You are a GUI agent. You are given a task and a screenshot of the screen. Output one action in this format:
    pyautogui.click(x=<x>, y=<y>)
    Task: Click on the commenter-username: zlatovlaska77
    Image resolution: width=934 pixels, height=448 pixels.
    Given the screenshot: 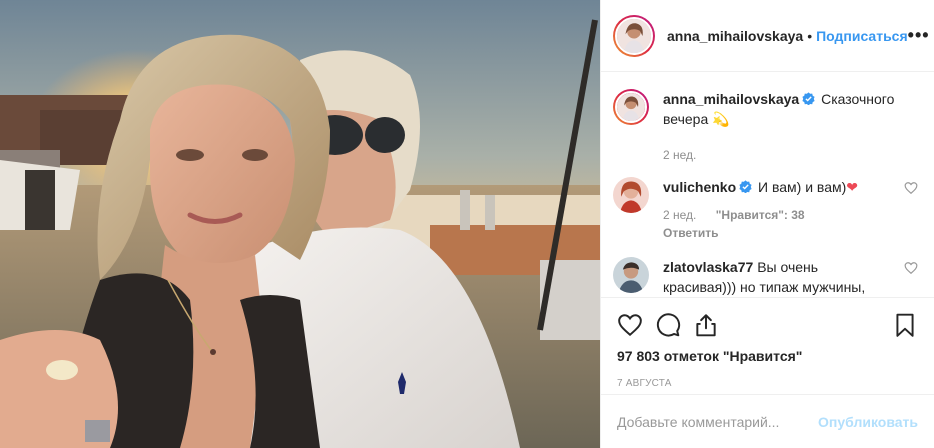 What is the action you would take?
    pyautogui.click(x=708, y=267)
    